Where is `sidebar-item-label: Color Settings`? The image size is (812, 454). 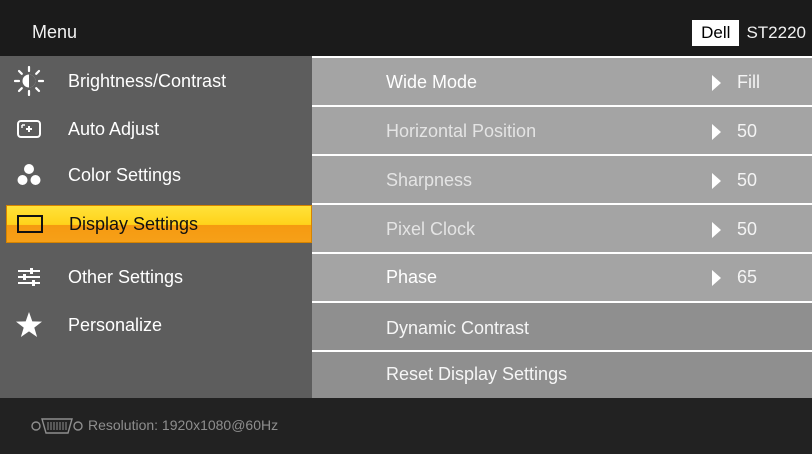
sidebar-item-label: Color Settings is located at coordinates (125, 174).